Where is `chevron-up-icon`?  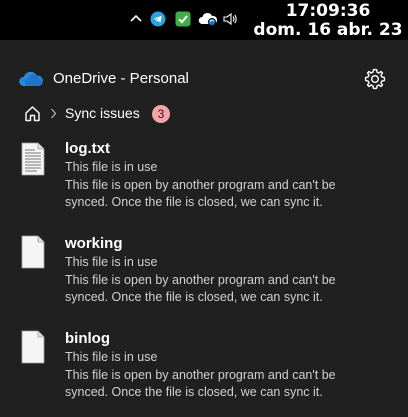
chevron-up-icon is located at coordinates (136, 19).